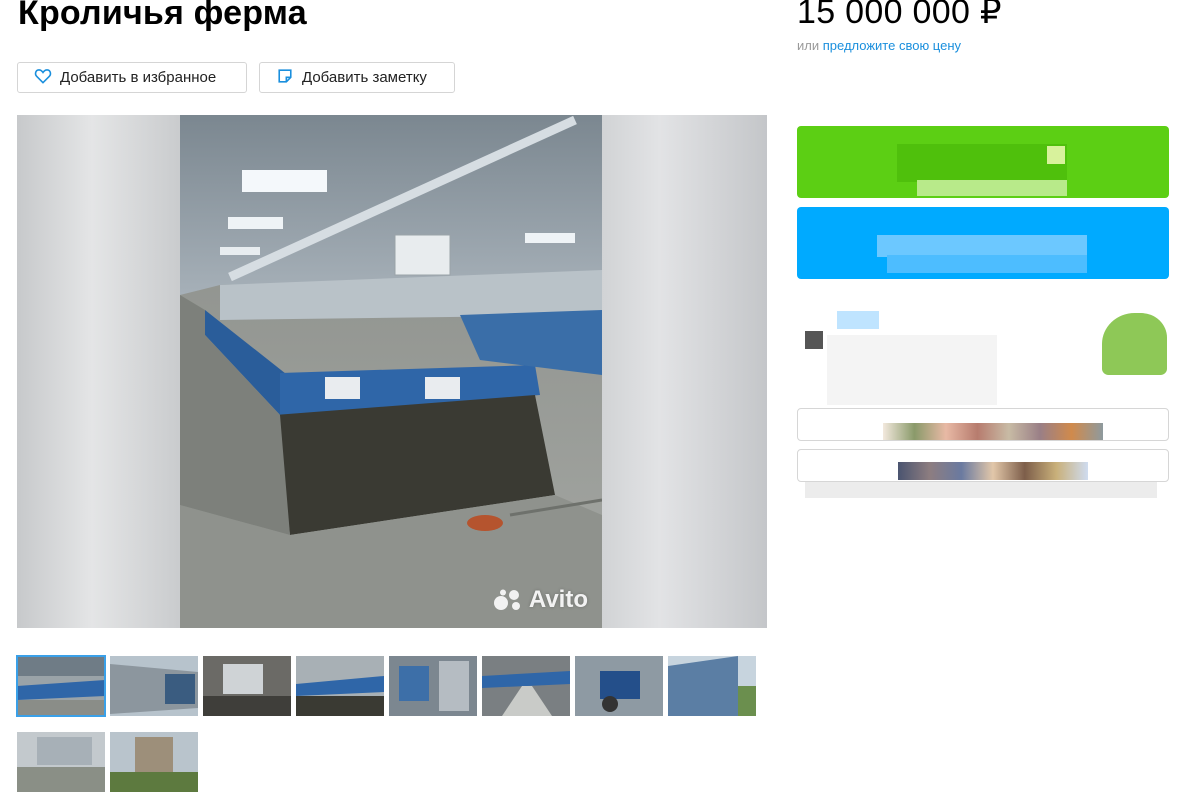 Image resolution: width=1200 pixels, height=797 pixels. I want to click on avito-watermark: Avito, so click(540, 600).